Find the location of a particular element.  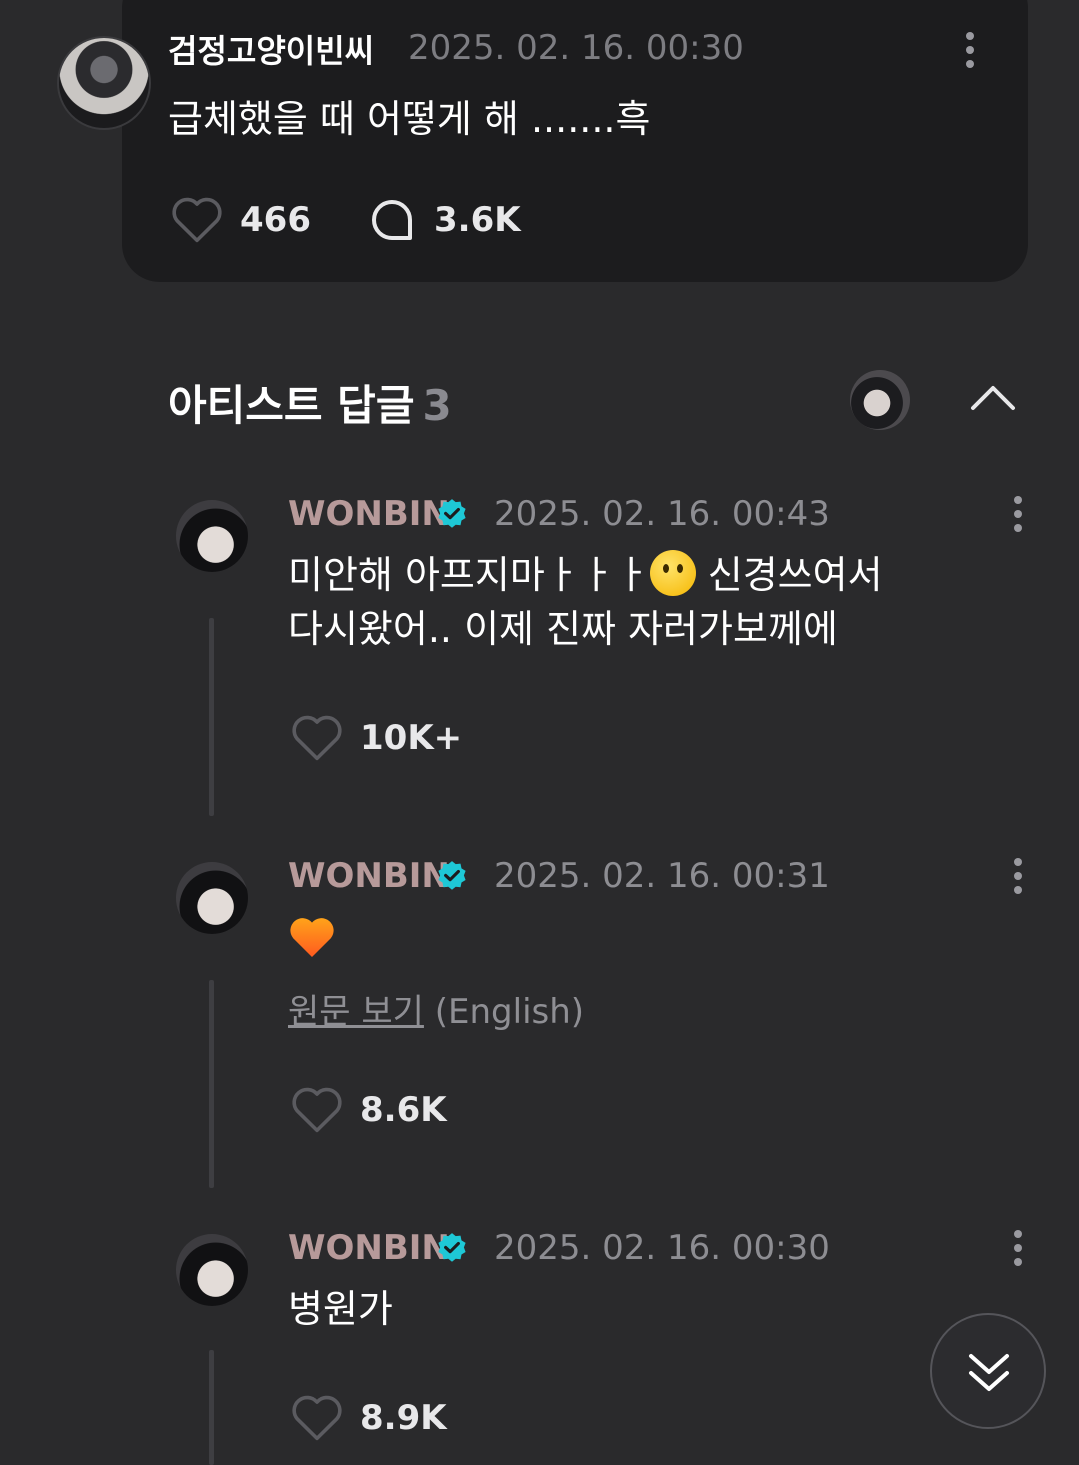

view-original-link: 원문 보기 is located at coordinates (356, 1012).